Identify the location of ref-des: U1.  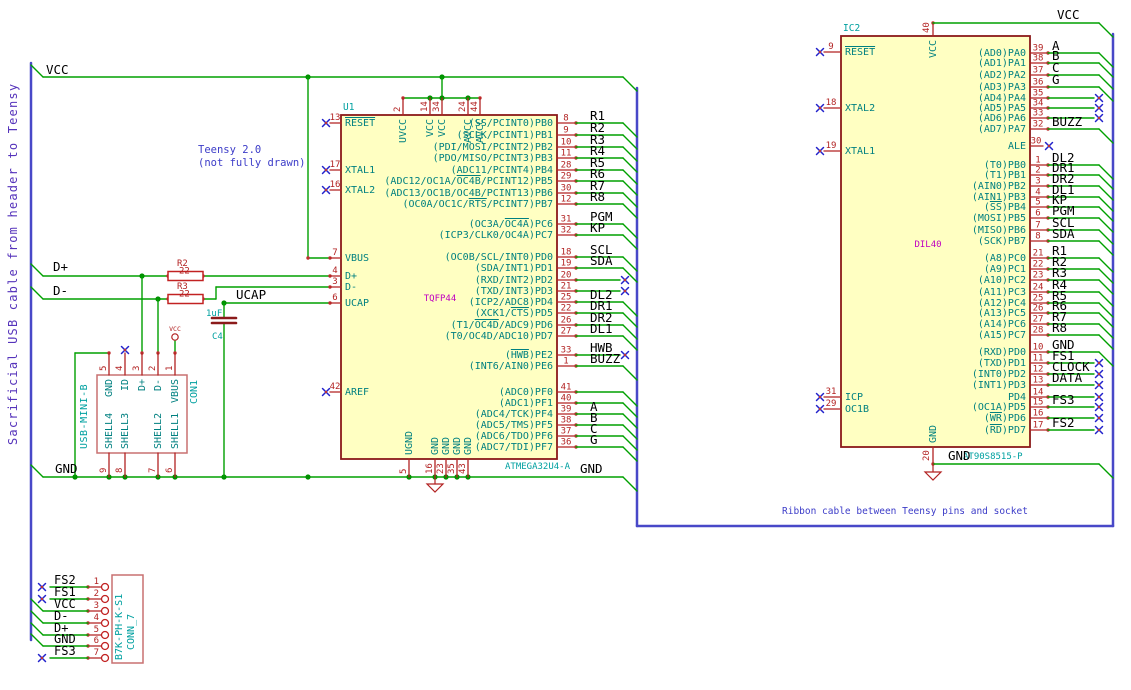
(349, 107).